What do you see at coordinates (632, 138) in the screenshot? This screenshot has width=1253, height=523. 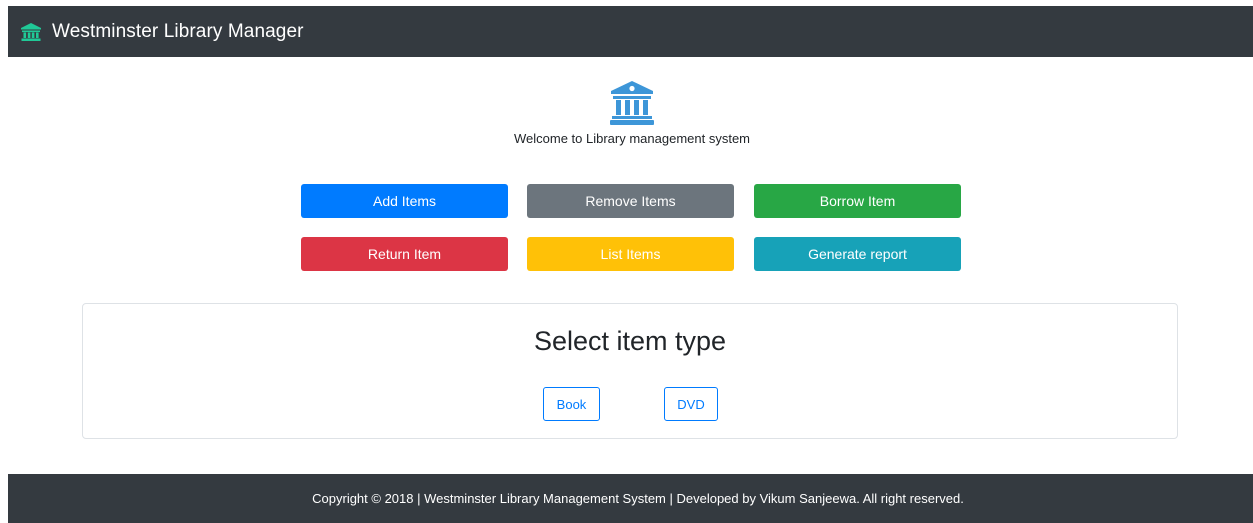 I see `welcome-text: Welcome to Library management system` at bounding box center [632, 138].